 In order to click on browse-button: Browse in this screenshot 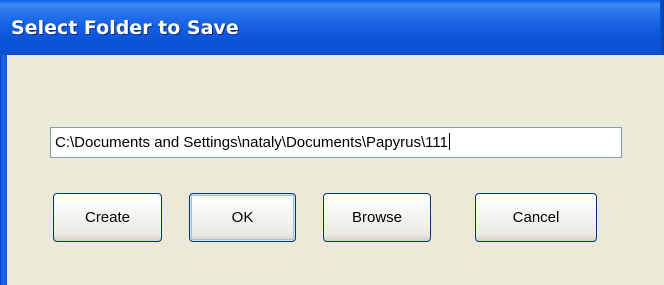, I will do `click(377, 217)`.